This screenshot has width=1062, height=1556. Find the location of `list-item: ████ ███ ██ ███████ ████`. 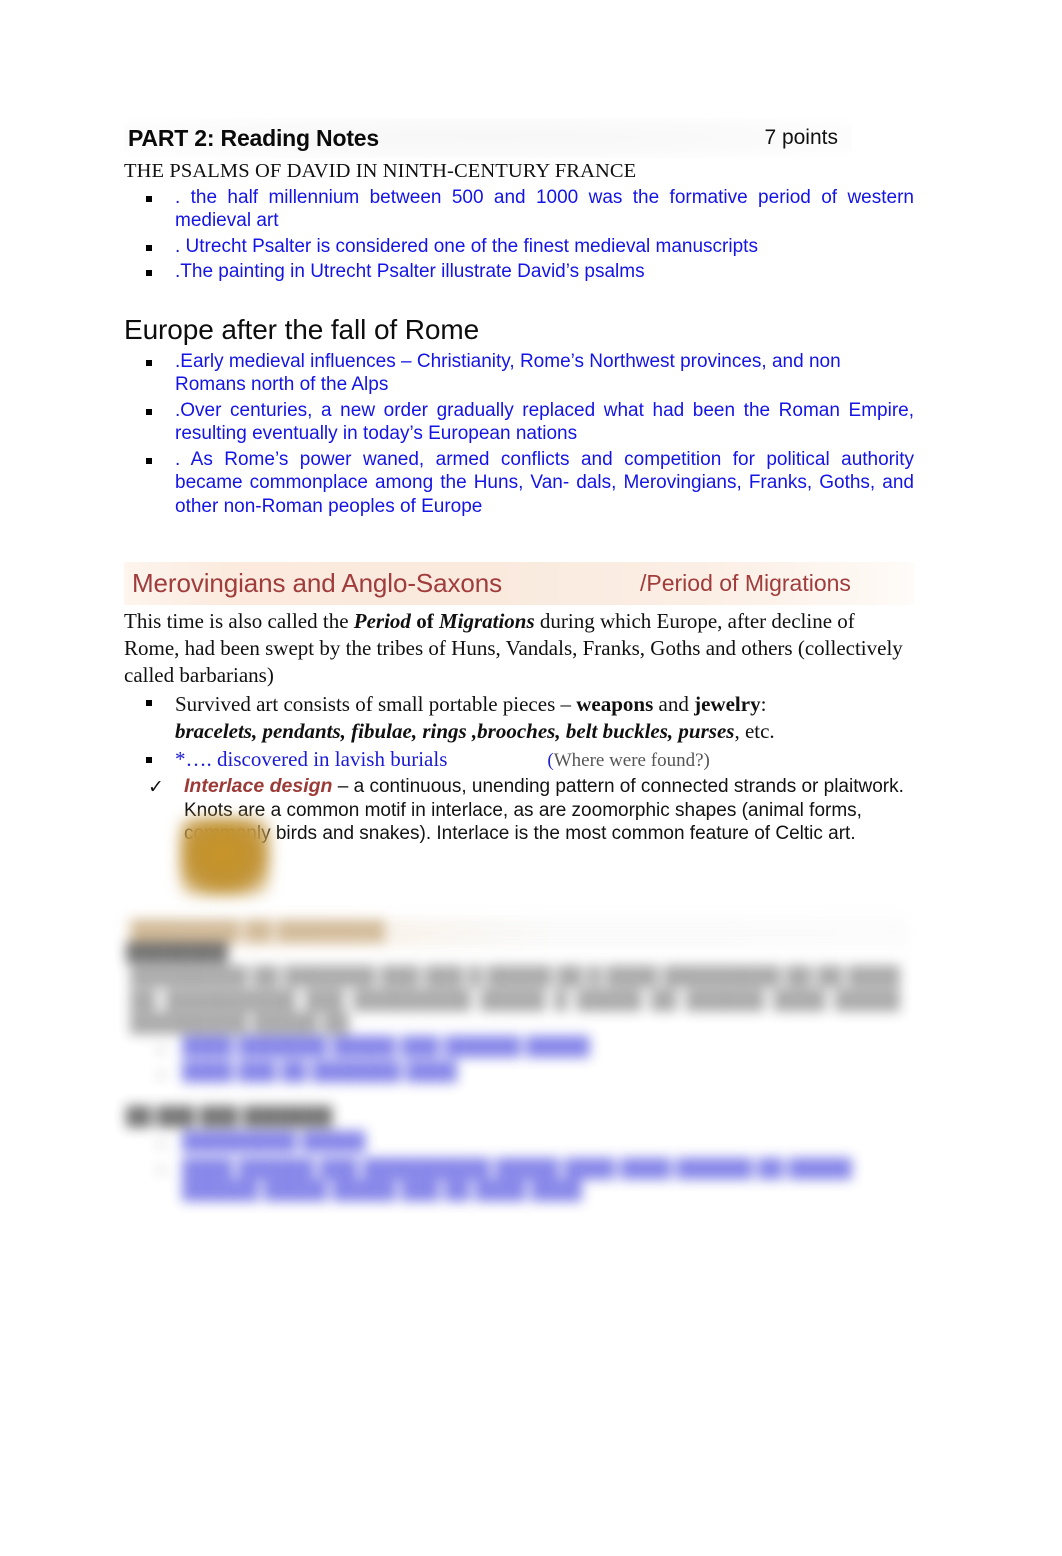

list-item: ████ ███ ██ ███████ ████ is located at coordinates (521, 1071).